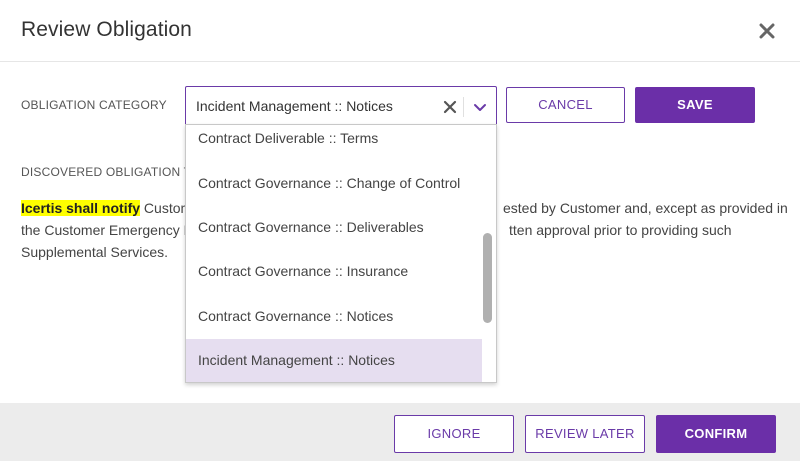  What do you see at coordinates (95, 252) in the screenshot?
I see `text-line-3: Supplemental Services.` at bounding box center [95, 252].